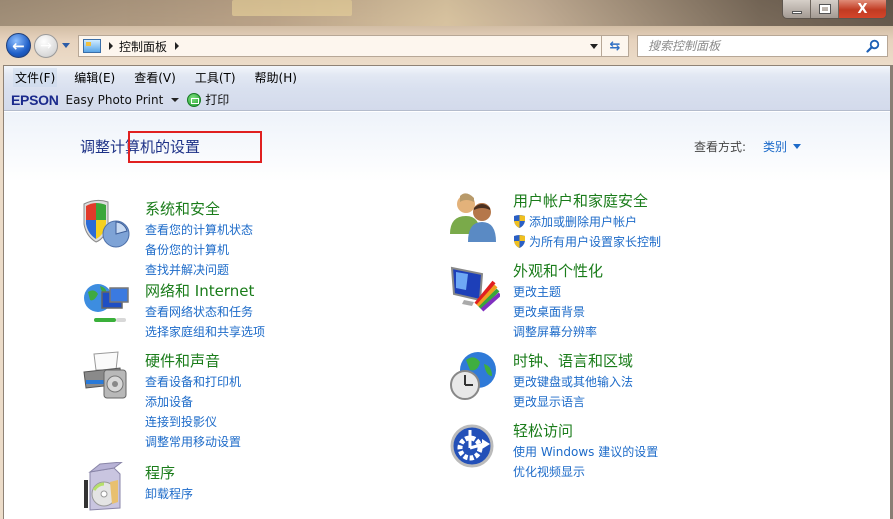 The image size is (893, 519). Describe the element at coordinates (106, 376) in the screenshot. I see `printer-speaker-icon` at that location.